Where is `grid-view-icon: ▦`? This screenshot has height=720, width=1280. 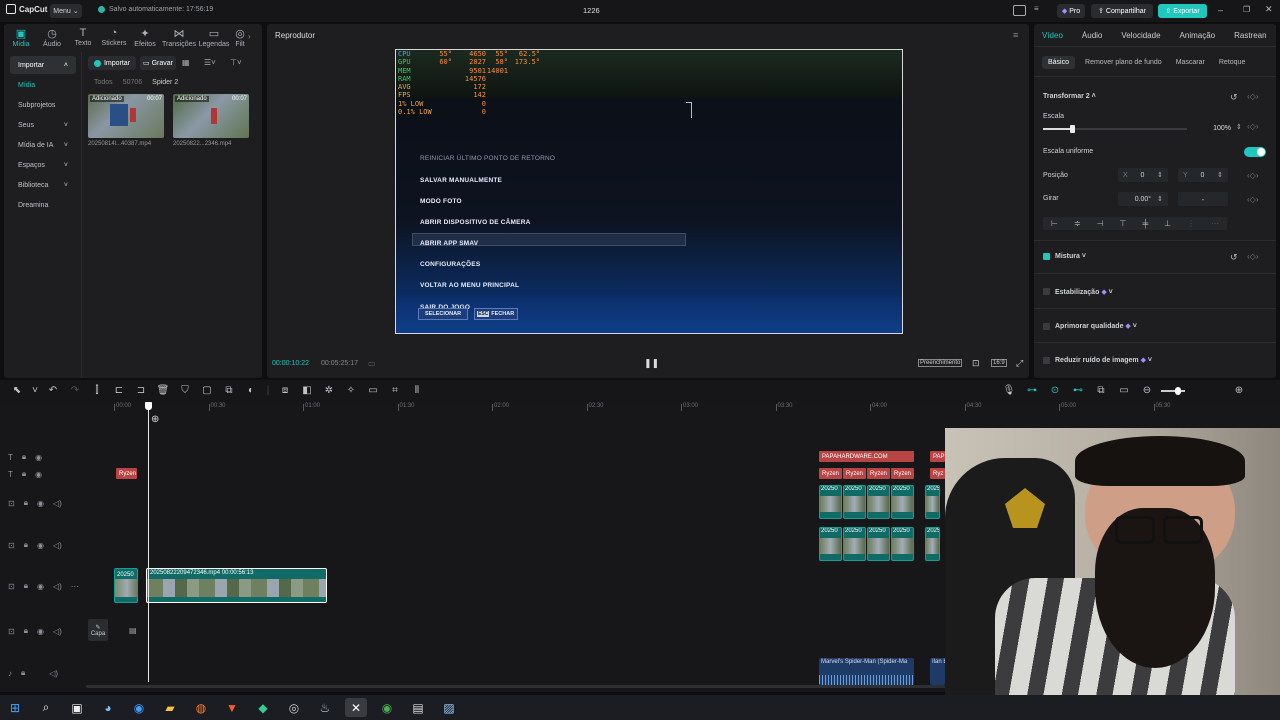 grid-view-icon: ▦ is located at coordinates (186, 62).